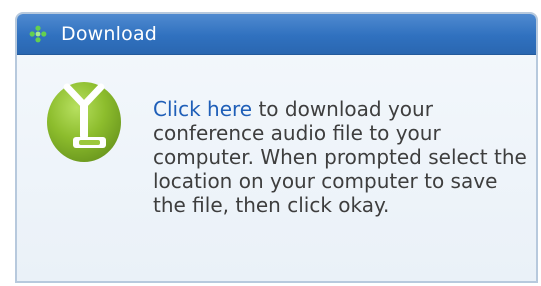  What do you see at coordinates (109, 34) in the screenshot?
I see `panel-title: Download` at bounding box center [109, 34].